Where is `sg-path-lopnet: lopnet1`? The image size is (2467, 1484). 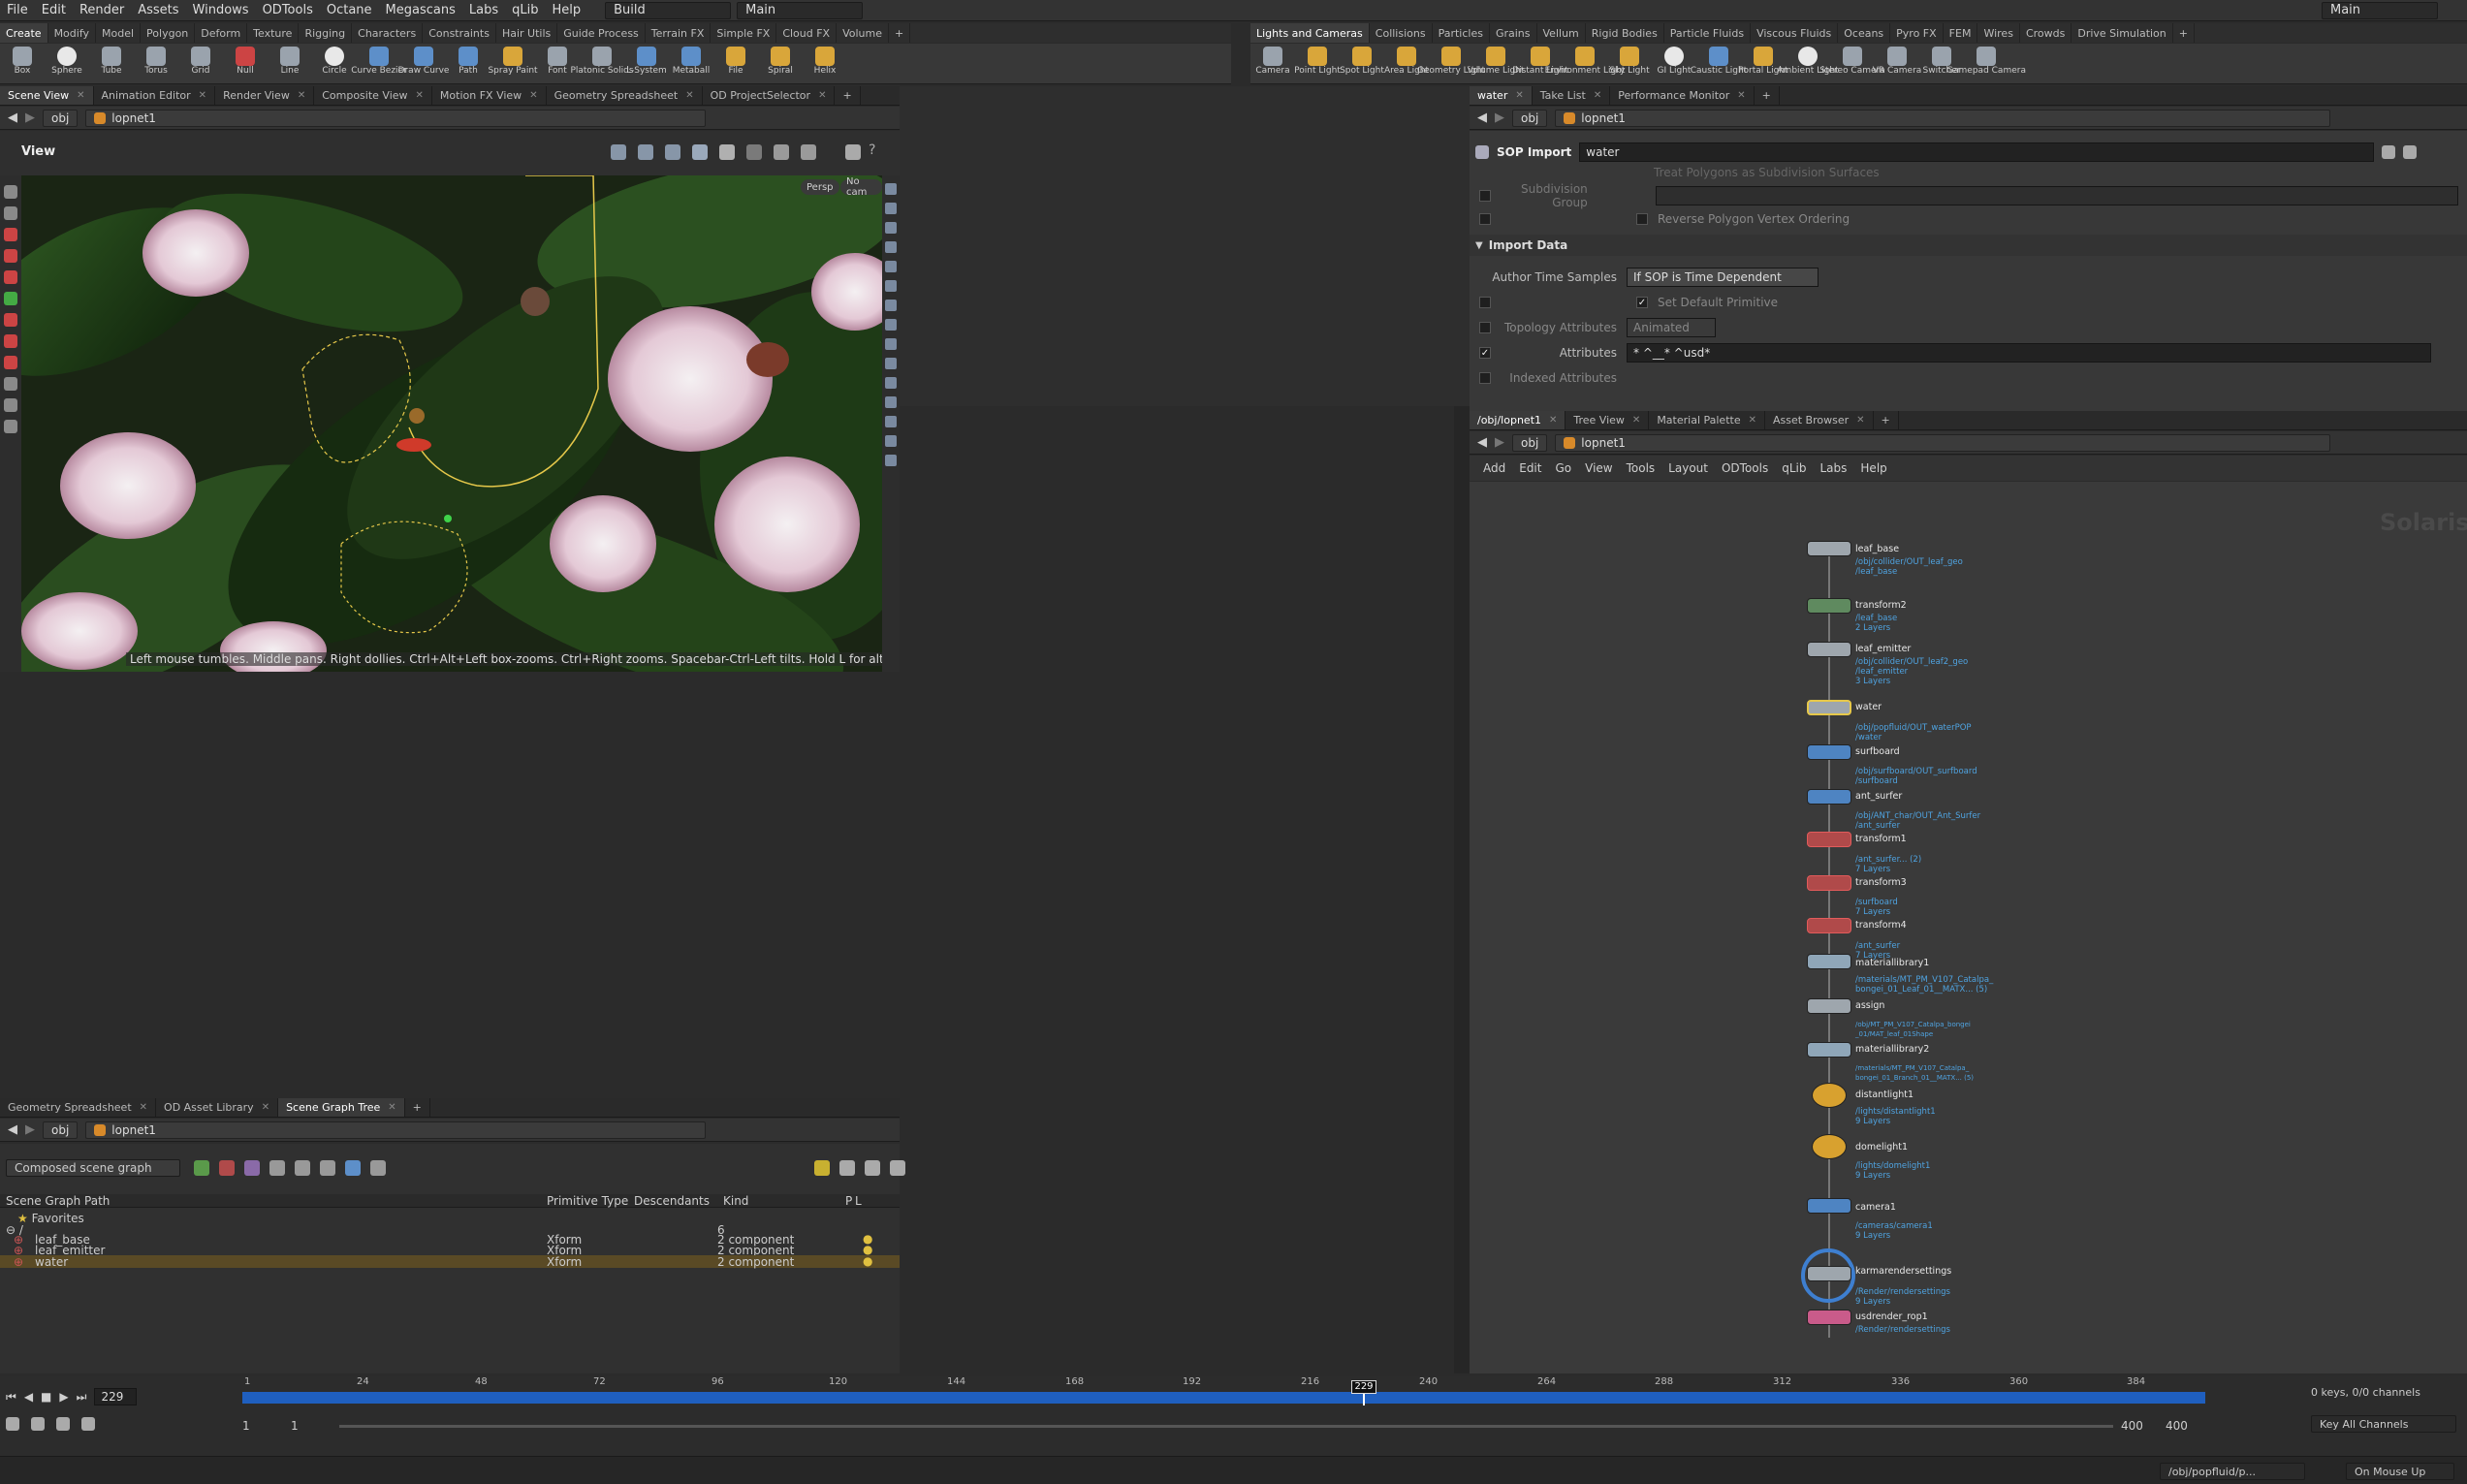
sg-path-lopnet: lopnet1 is located at coordinates (396, 1130).